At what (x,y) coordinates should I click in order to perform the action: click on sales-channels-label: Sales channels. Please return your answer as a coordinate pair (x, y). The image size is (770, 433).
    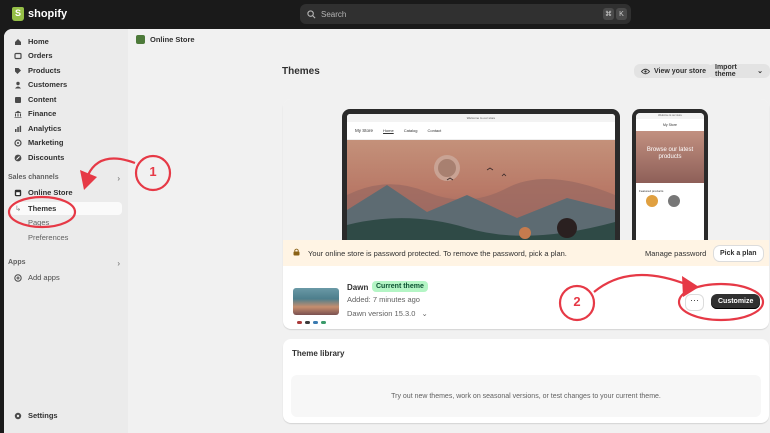
    Looking at the image, I should click on (33, 177).